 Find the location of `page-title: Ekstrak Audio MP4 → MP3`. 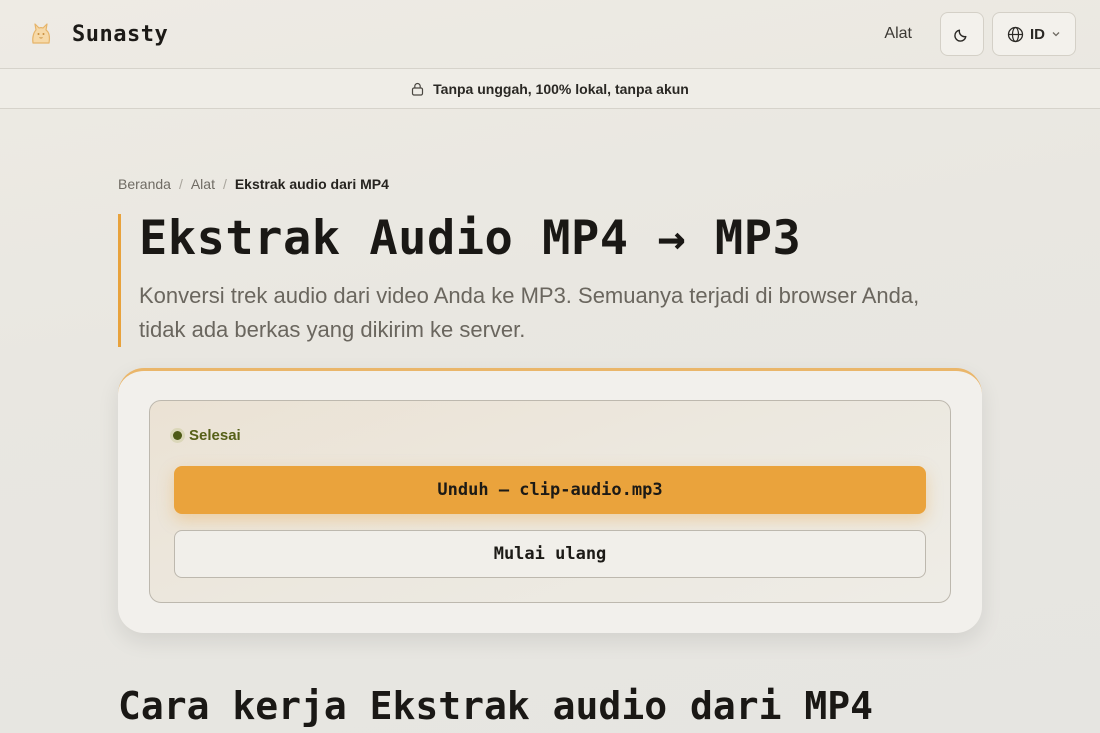

page-title: Ekstrak Audio MP4 → MP3 is located at coordinates (470, 238).